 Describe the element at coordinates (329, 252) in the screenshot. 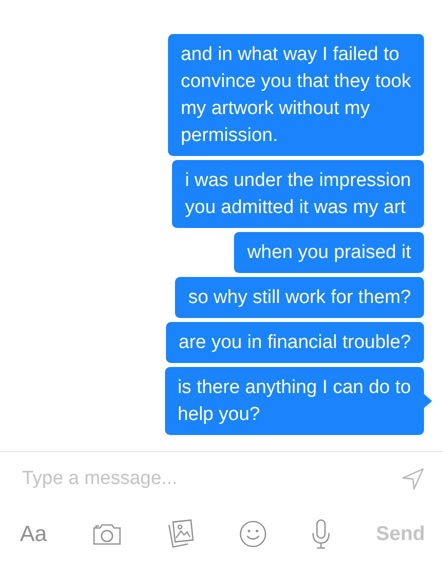

I see `message-bubble: when you praised it` at that location.